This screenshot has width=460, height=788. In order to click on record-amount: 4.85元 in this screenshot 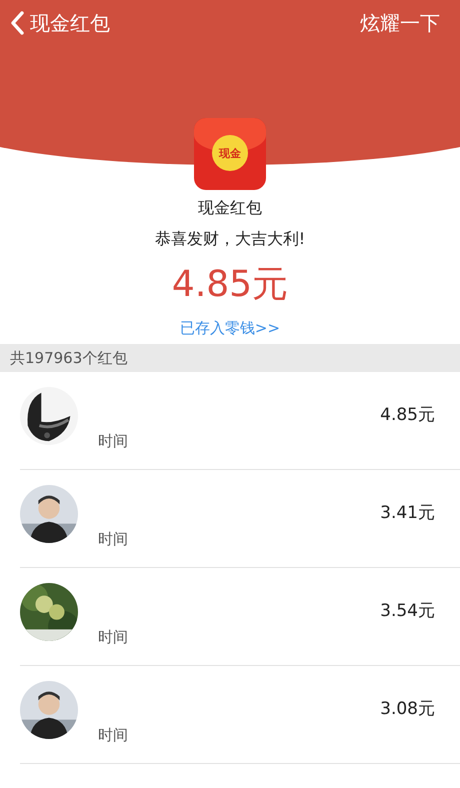, I will do `click(407, 415)`.